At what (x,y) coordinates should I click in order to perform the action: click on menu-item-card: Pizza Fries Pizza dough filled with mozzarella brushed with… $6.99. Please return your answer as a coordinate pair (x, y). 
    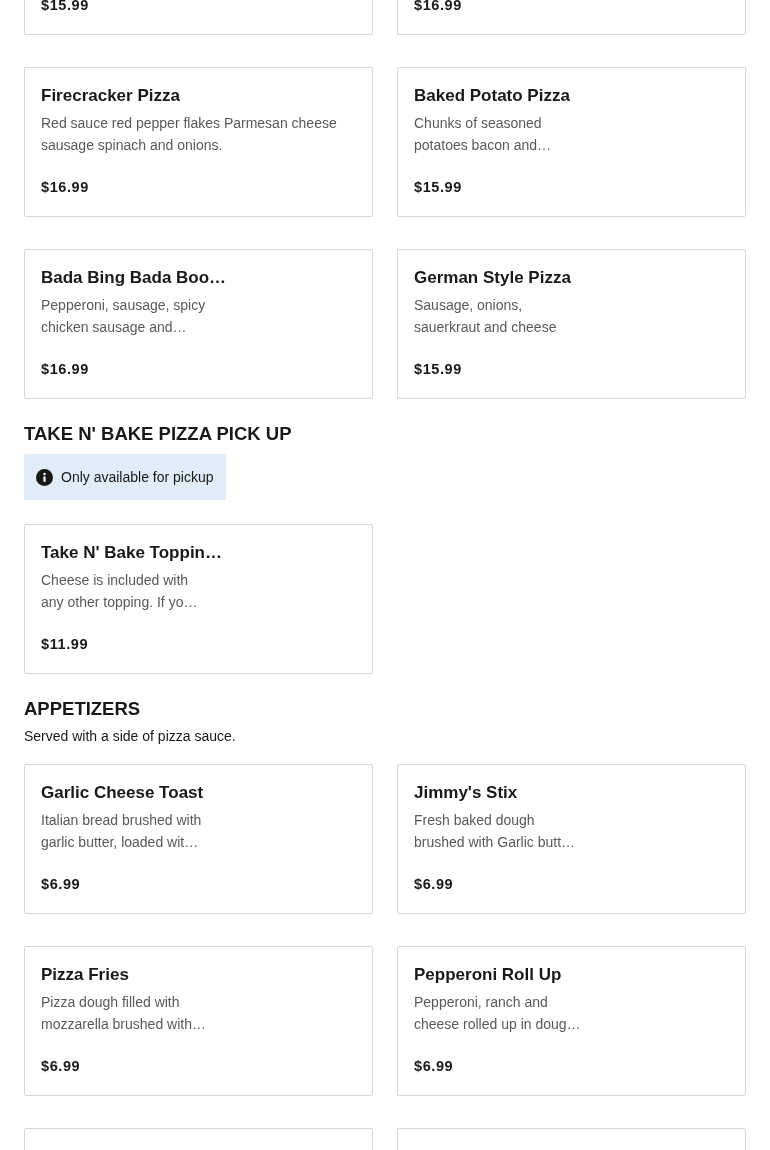
    Looking at the image, I should click on (198, 1021).